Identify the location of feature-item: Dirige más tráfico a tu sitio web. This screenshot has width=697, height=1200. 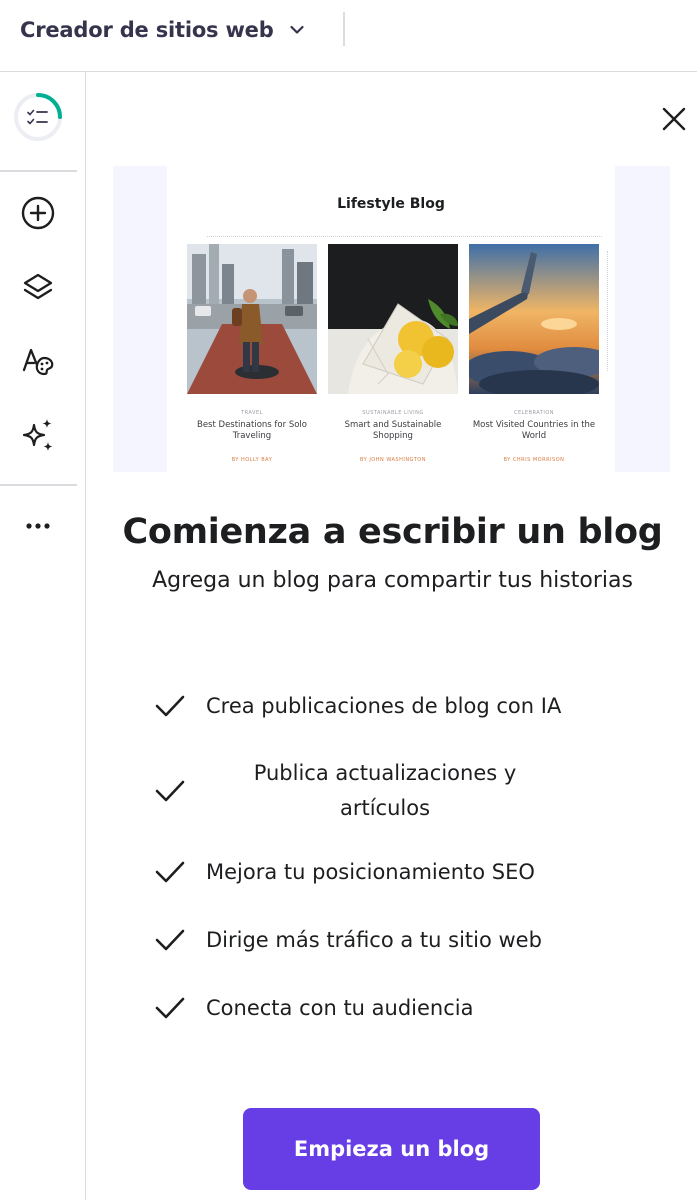
(374, 940).